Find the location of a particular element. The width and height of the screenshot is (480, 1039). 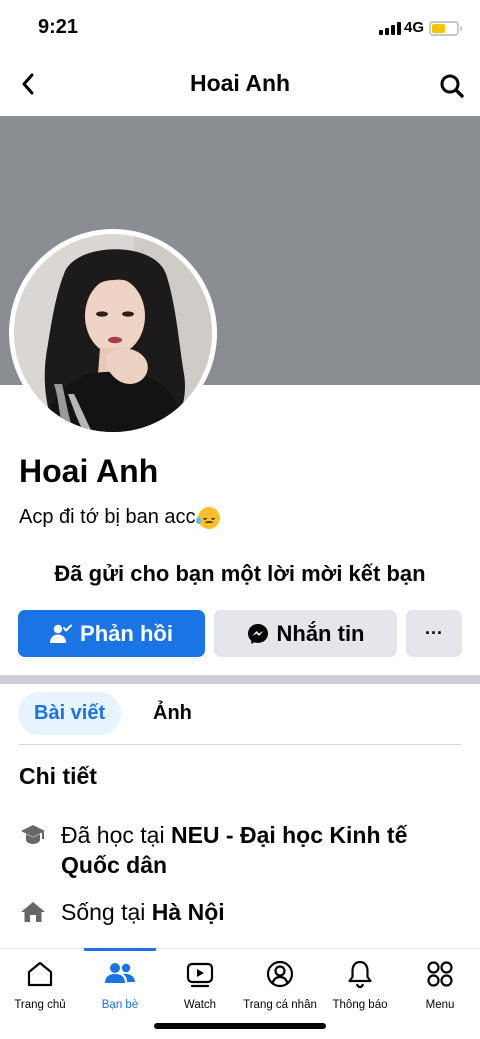

avatar is located at coordinates (113, 333).